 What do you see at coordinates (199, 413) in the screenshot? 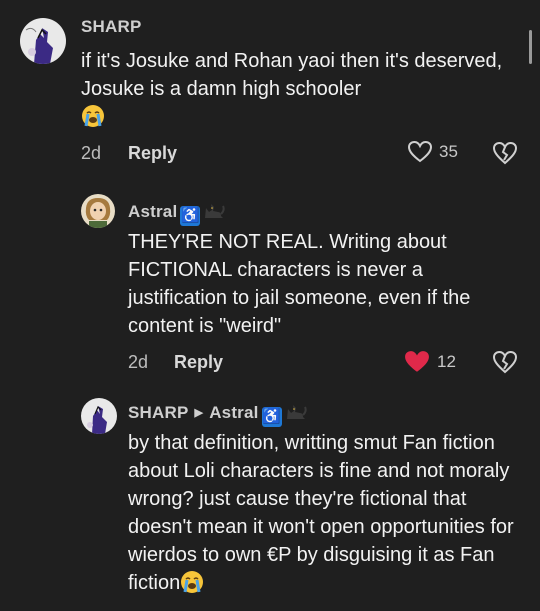
I see `reply-arrow-icon: ▶` at bounding box center [199, 413].